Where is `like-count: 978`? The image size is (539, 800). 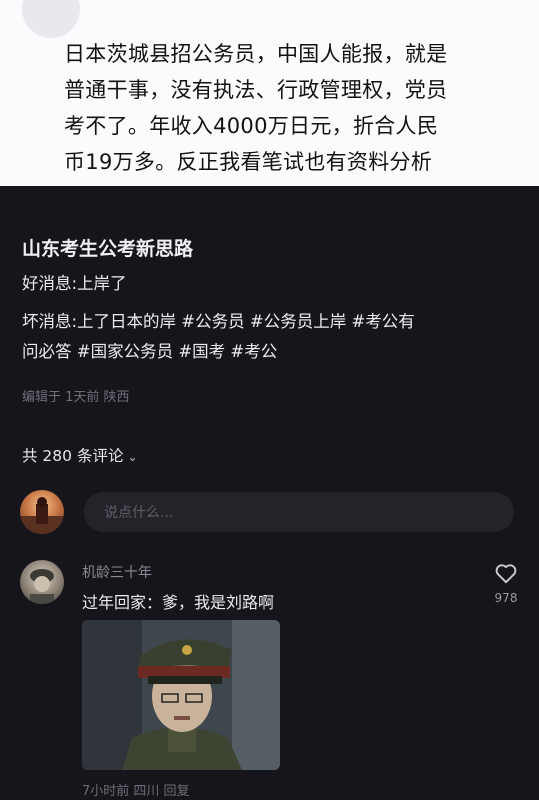
like-count: 978 is located at coordinates (506, 598).